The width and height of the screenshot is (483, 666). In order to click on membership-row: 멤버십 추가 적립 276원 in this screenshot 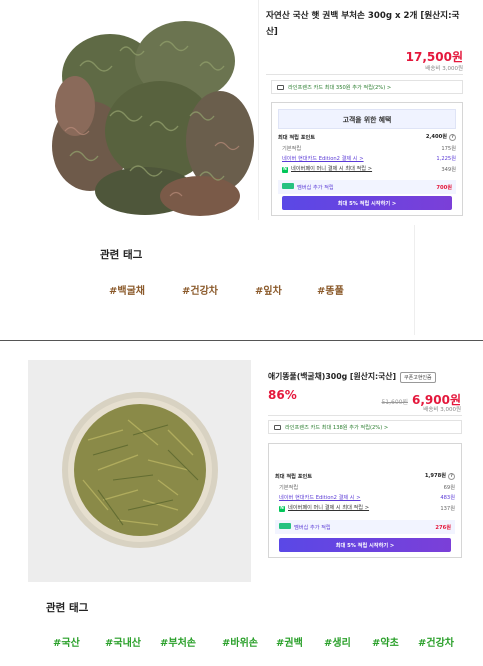, I will do `click(365, 527)`.